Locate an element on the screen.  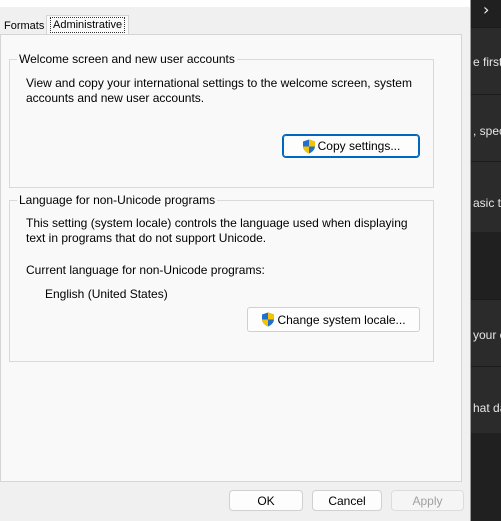
tab-administrative-label: Administrative is located at coordinates (88, 25).